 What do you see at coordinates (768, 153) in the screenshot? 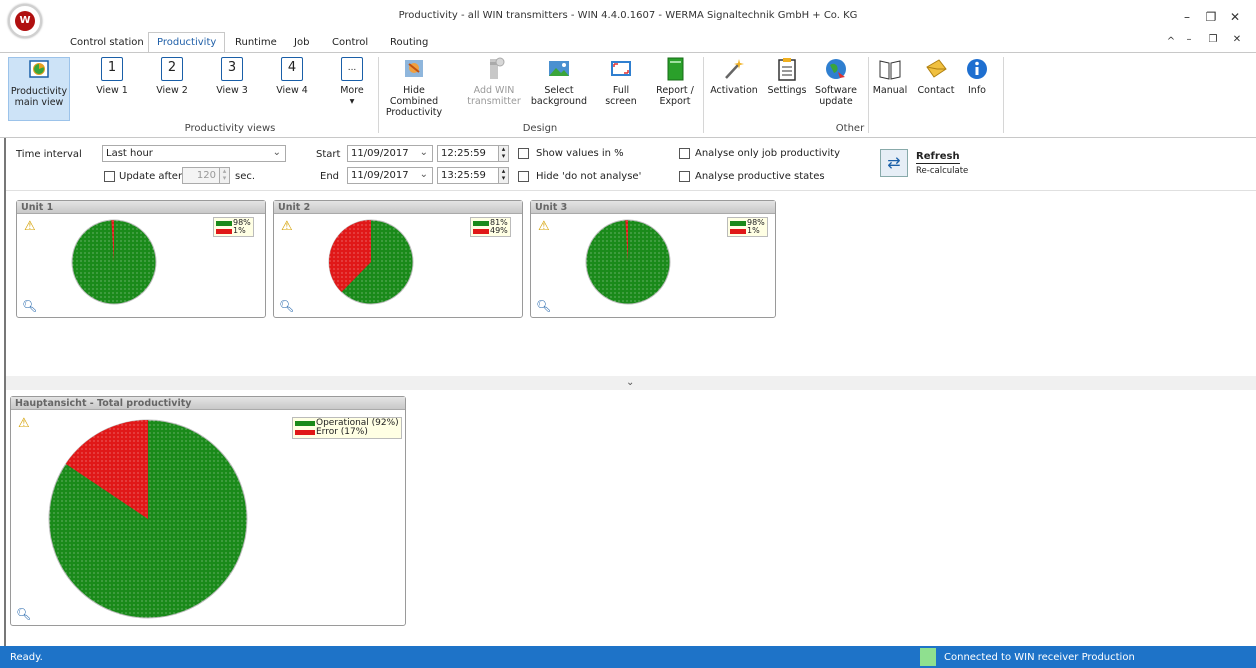
I see `analyse-job-label: Analyse only job productivity` at bounding box center [768, 153].